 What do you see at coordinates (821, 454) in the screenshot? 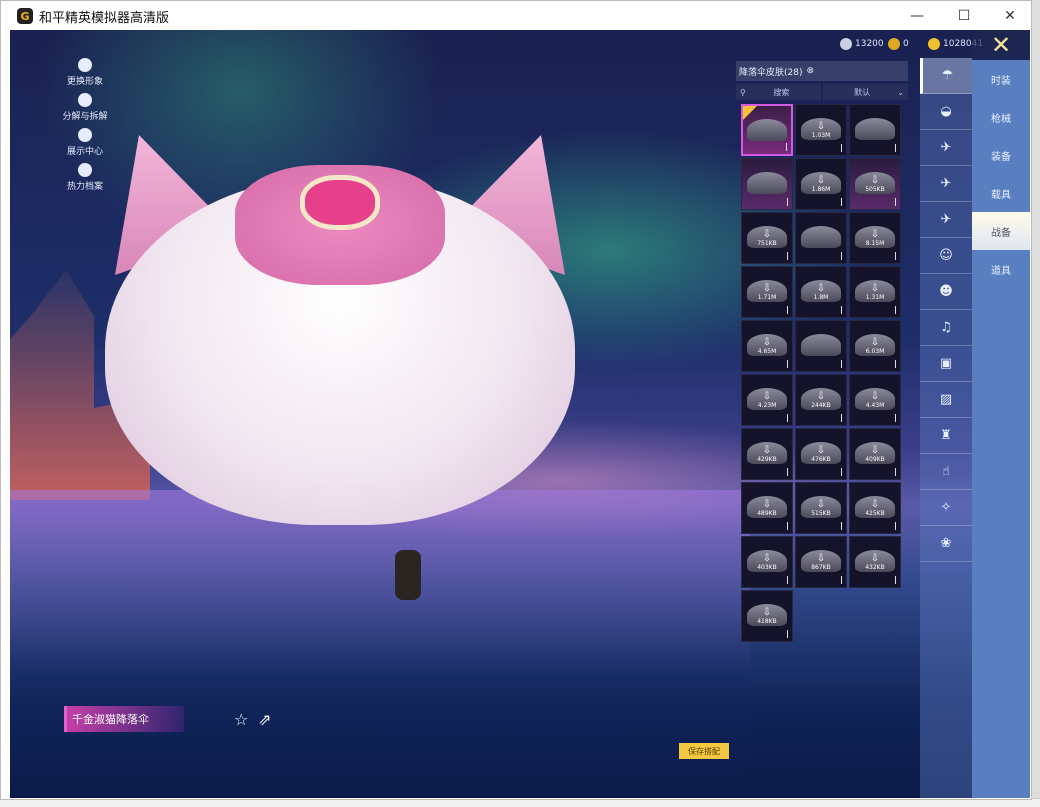
I see `skin-item: ⇩ 476KB` at bounding box center [821, 454].